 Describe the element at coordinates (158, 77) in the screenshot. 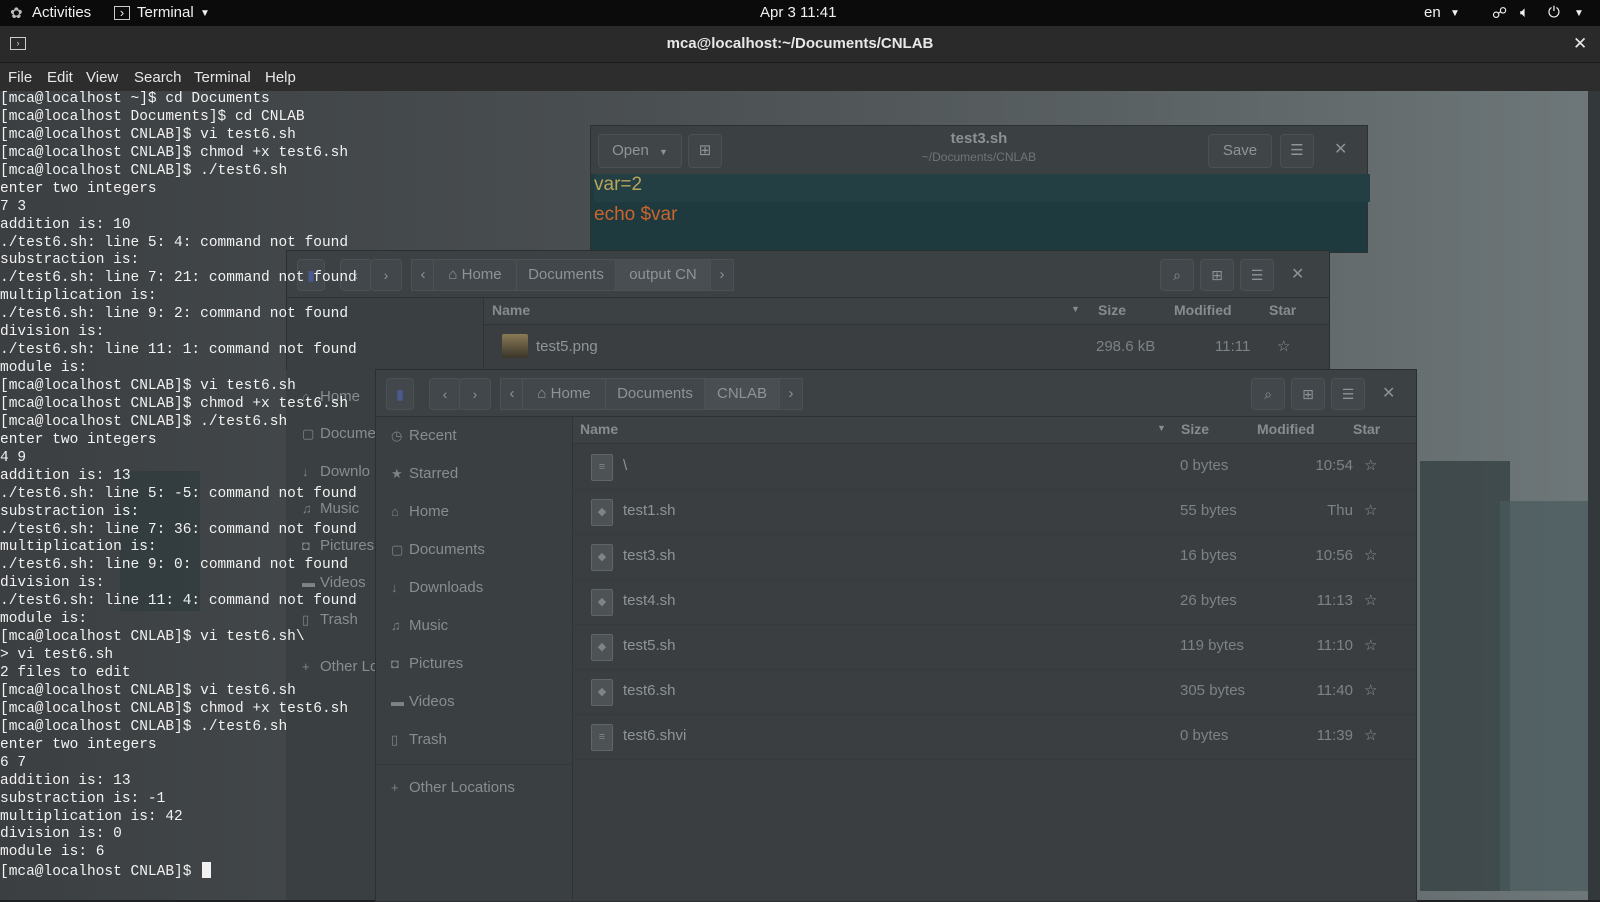

I see `menu-search: Search` at that location.